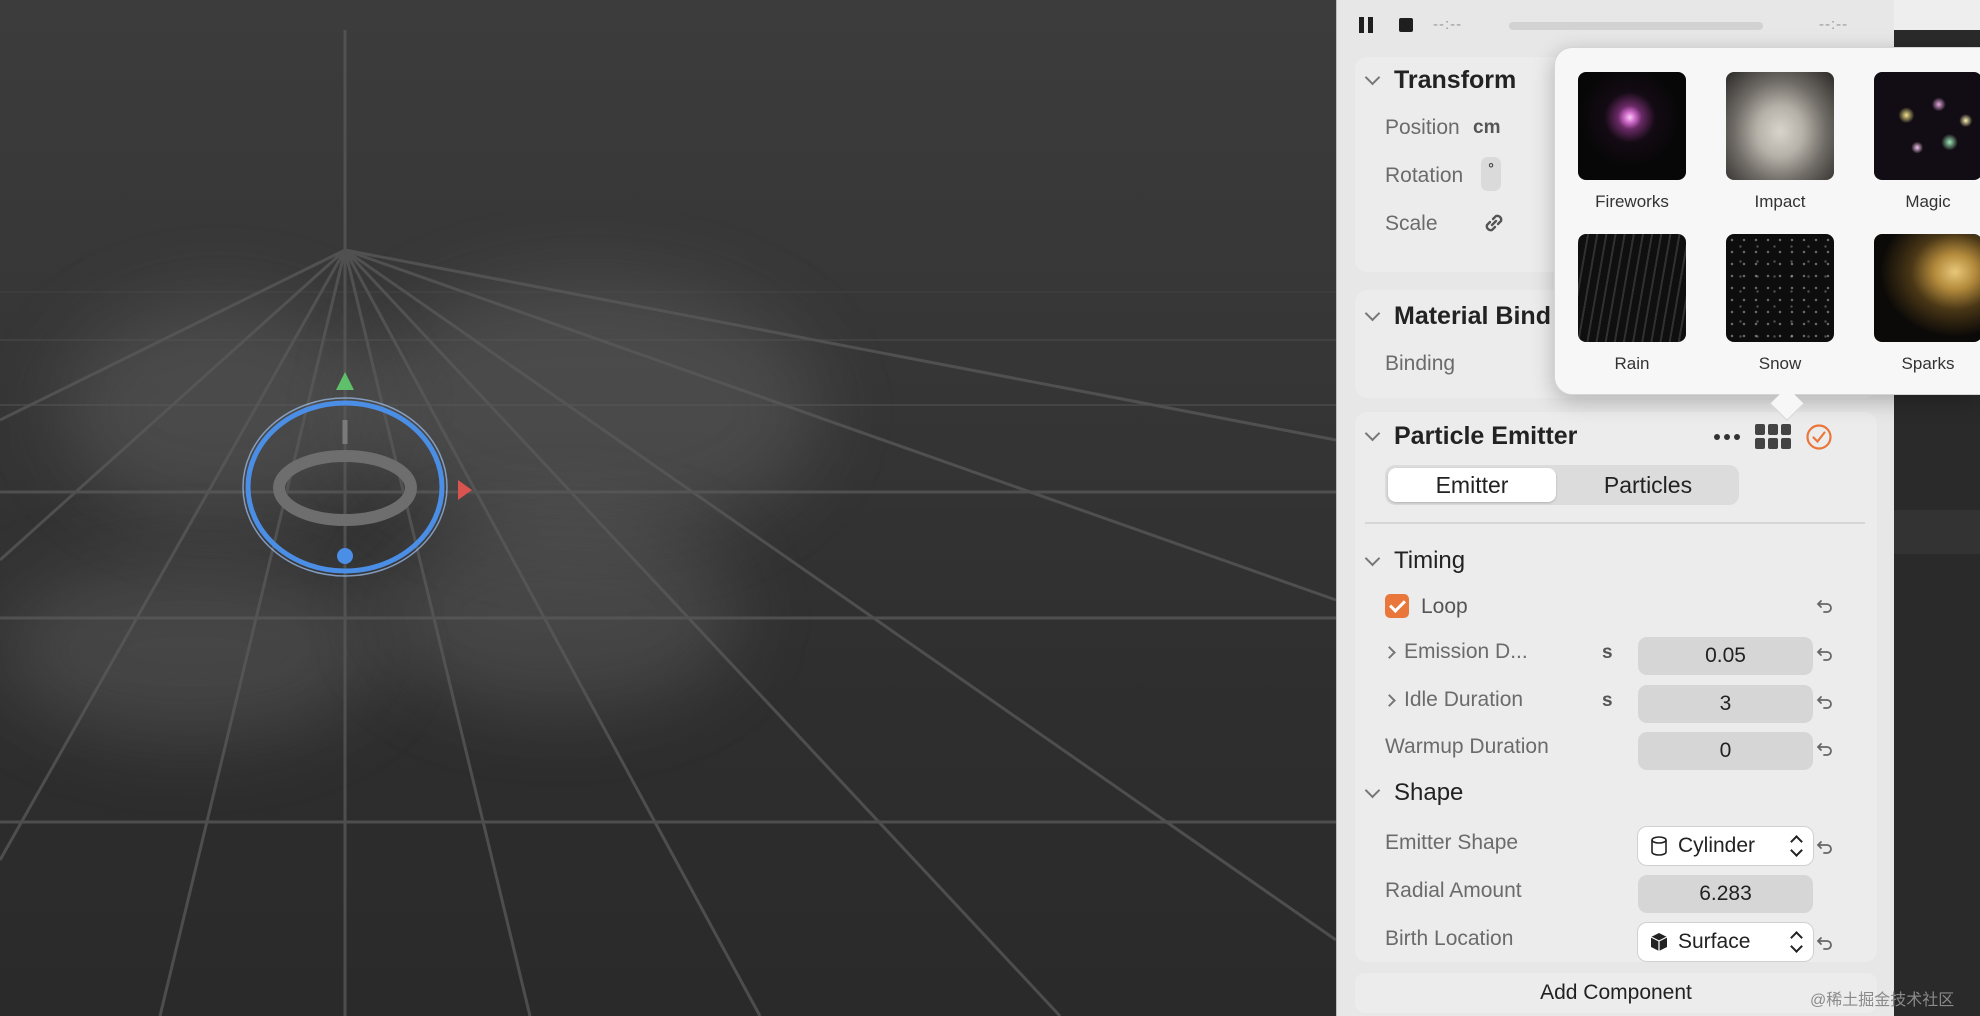 The image size is (1980, 1016). I want to click on grid-icon, so click(1773, 437).